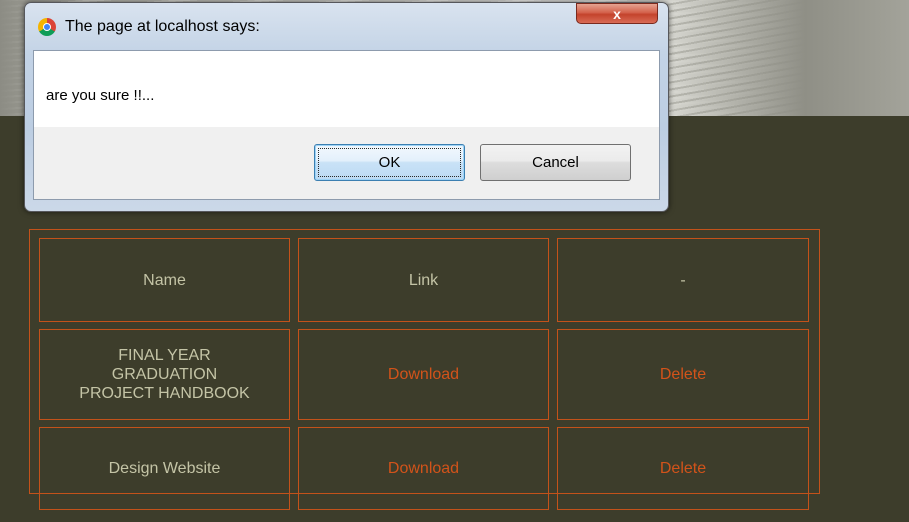  I want to click on file-name-line: PROJECT HANDBOOK, so click(164, 393).